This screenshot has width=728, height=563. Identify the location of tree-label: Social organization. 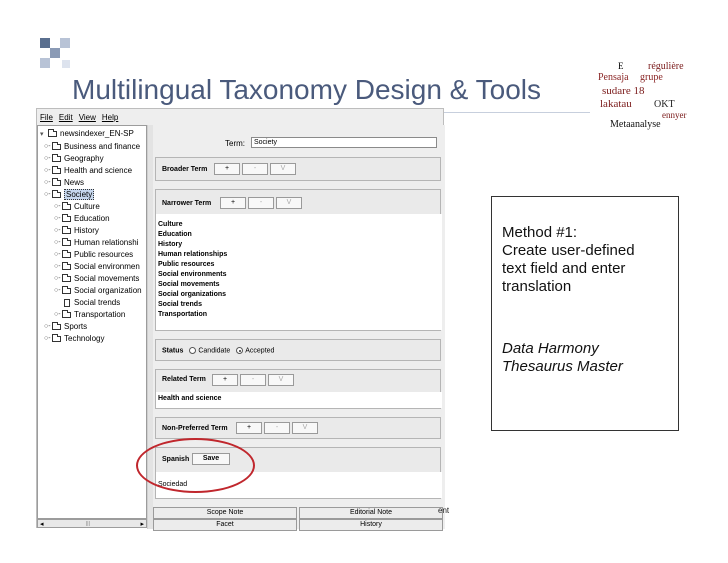
(108, 290).